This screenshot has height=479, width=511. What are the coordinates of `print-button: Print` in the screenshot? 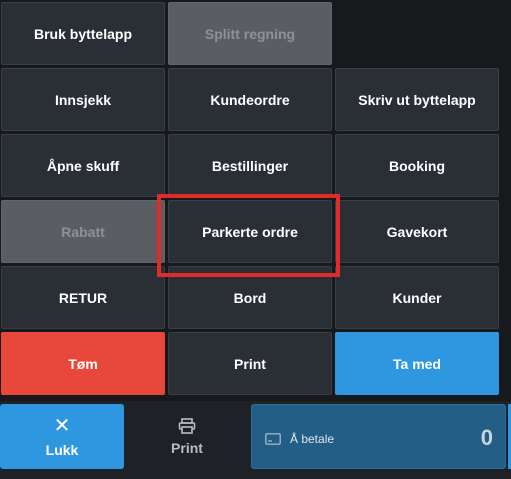 It's located at (250, 363).